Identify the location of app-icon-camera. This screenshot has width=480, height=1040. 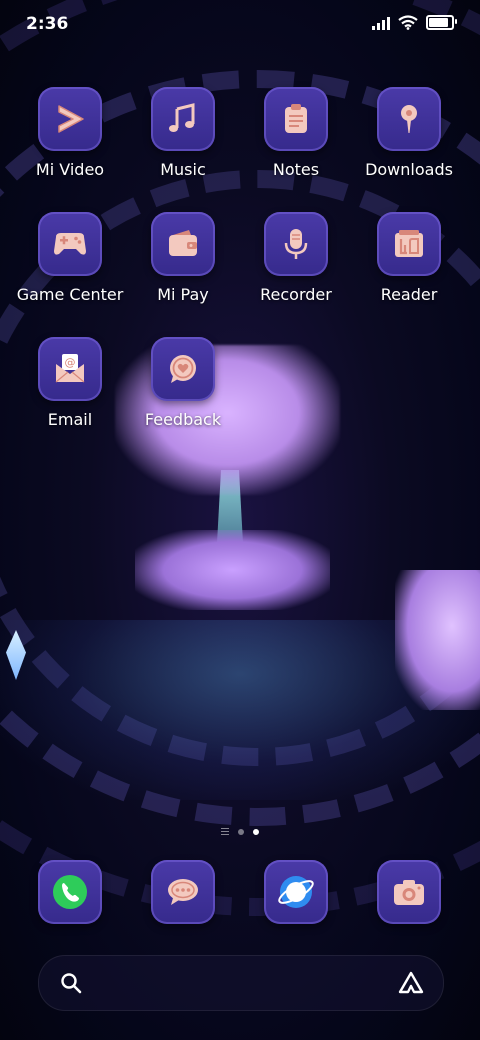
(409, 892).